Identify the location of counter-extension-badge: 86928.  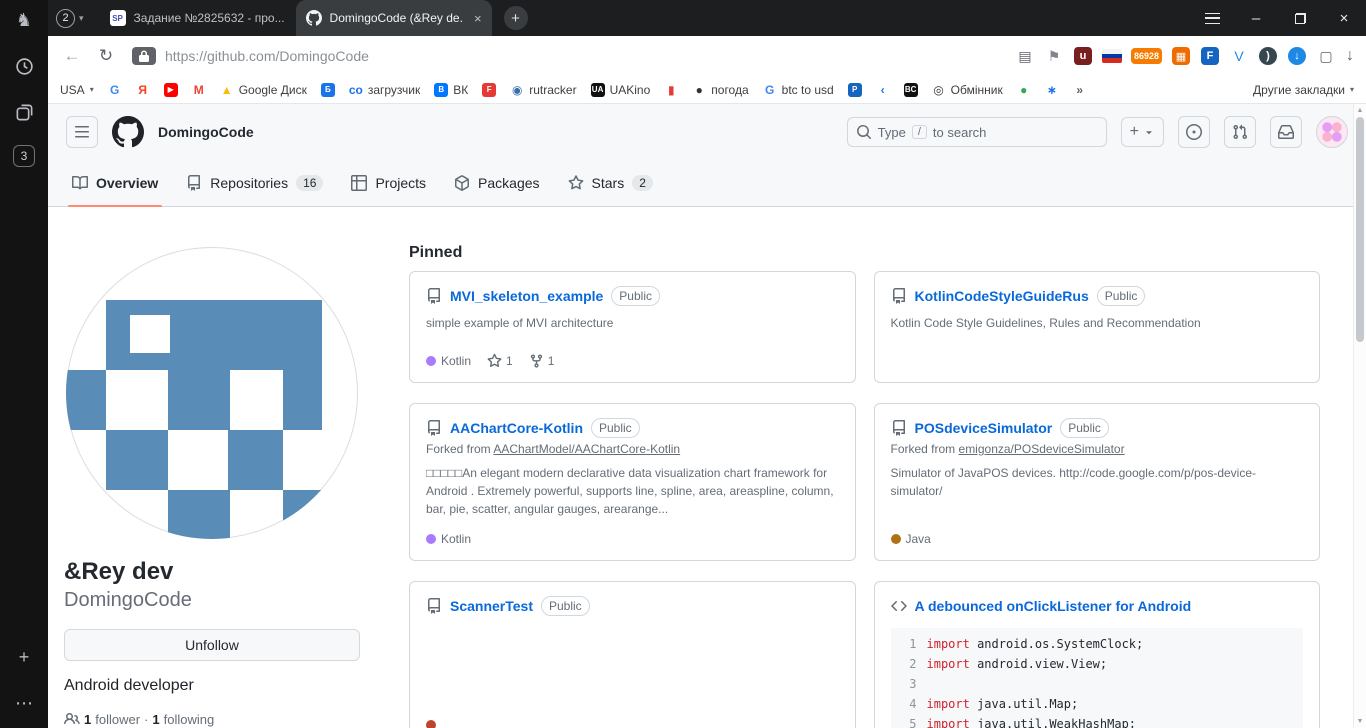
(1146, 56).